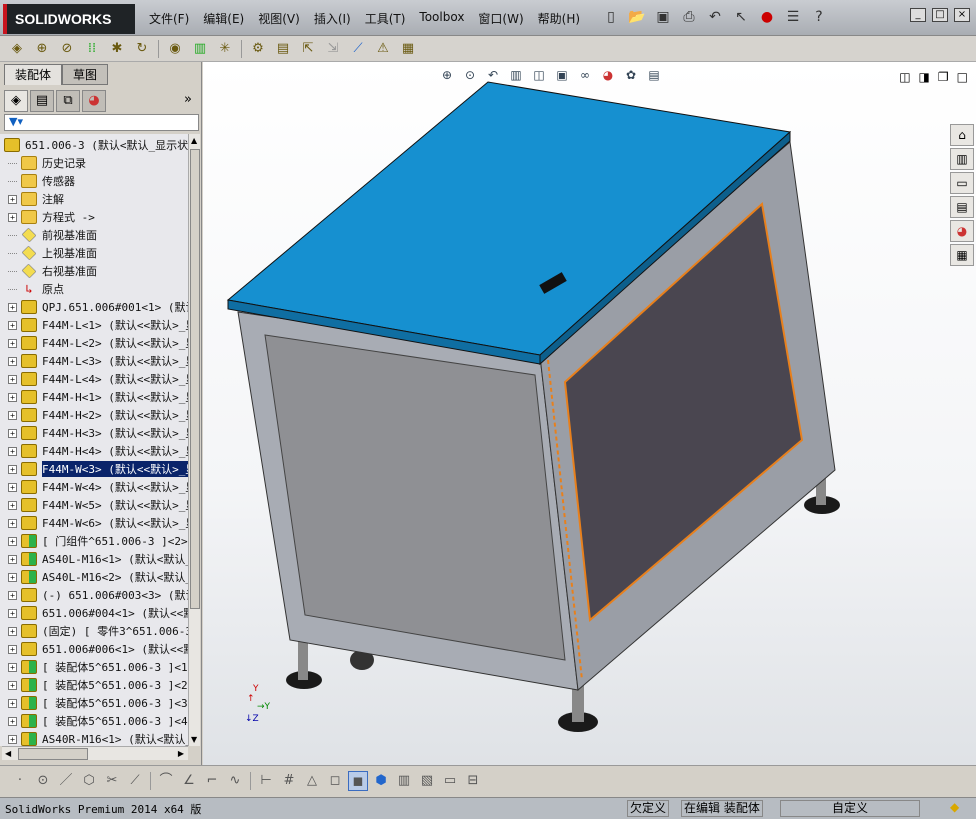  I want to click on maximize-icon: □, so click(940, 15).